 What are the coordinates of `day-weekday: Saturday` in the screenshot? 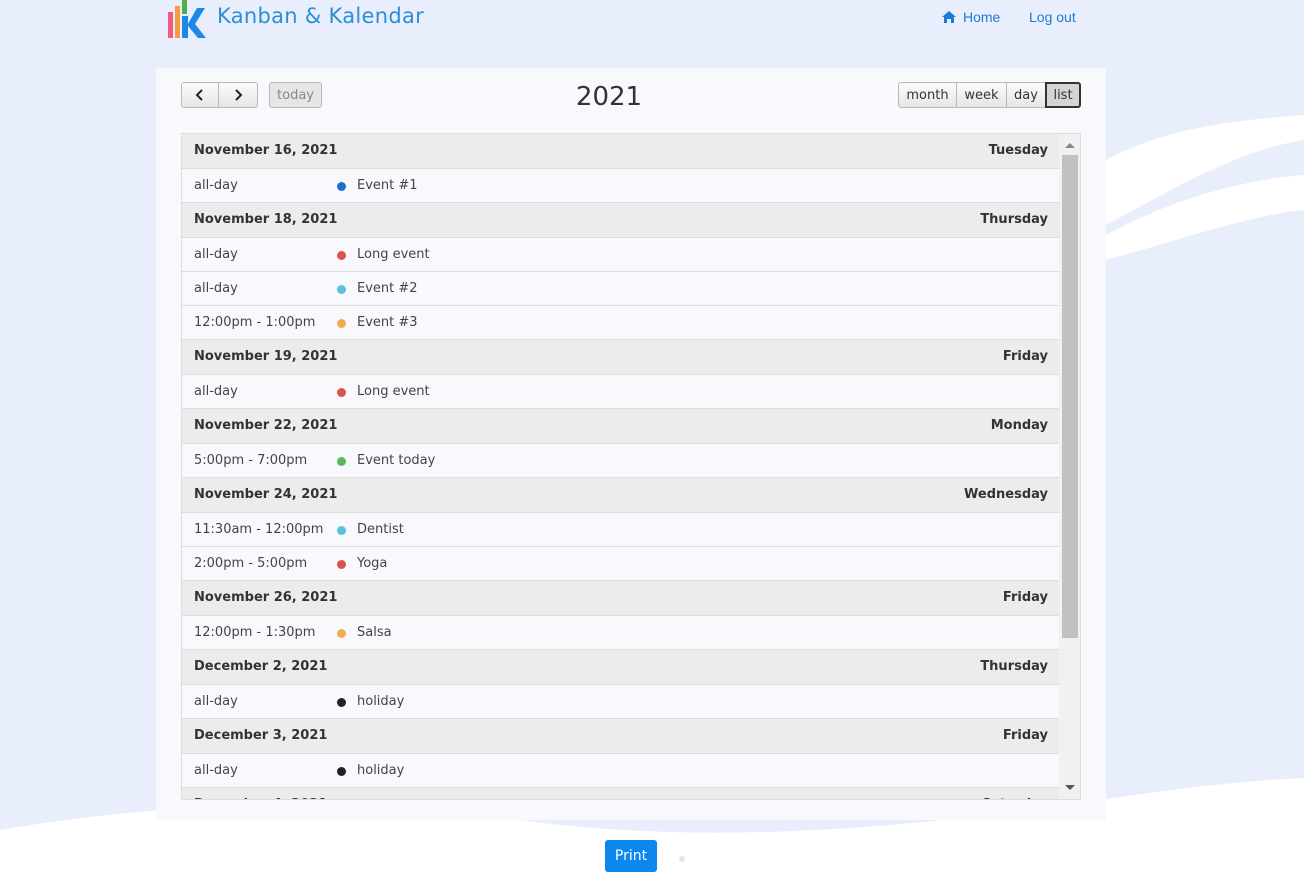 It's located at (1015, 798).